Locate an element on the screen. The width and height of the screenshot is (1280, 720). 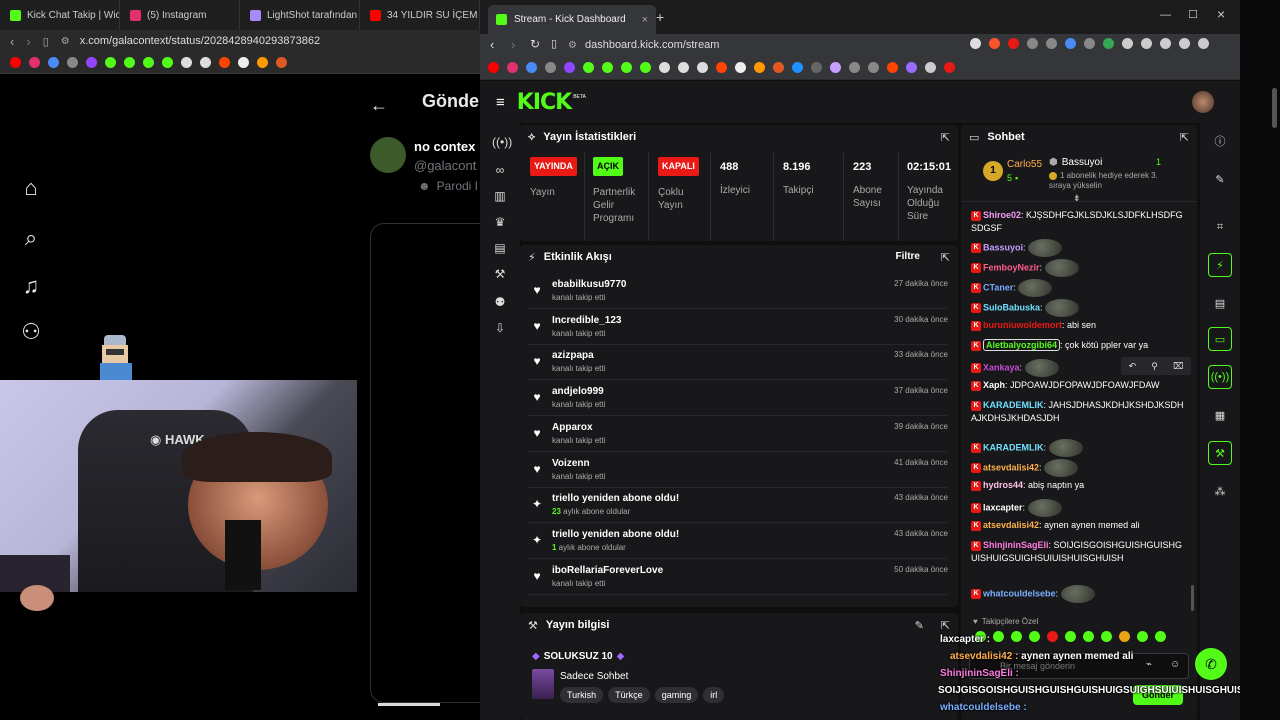
bookmark-icon: ▯ is located at coordinates (46, 41).